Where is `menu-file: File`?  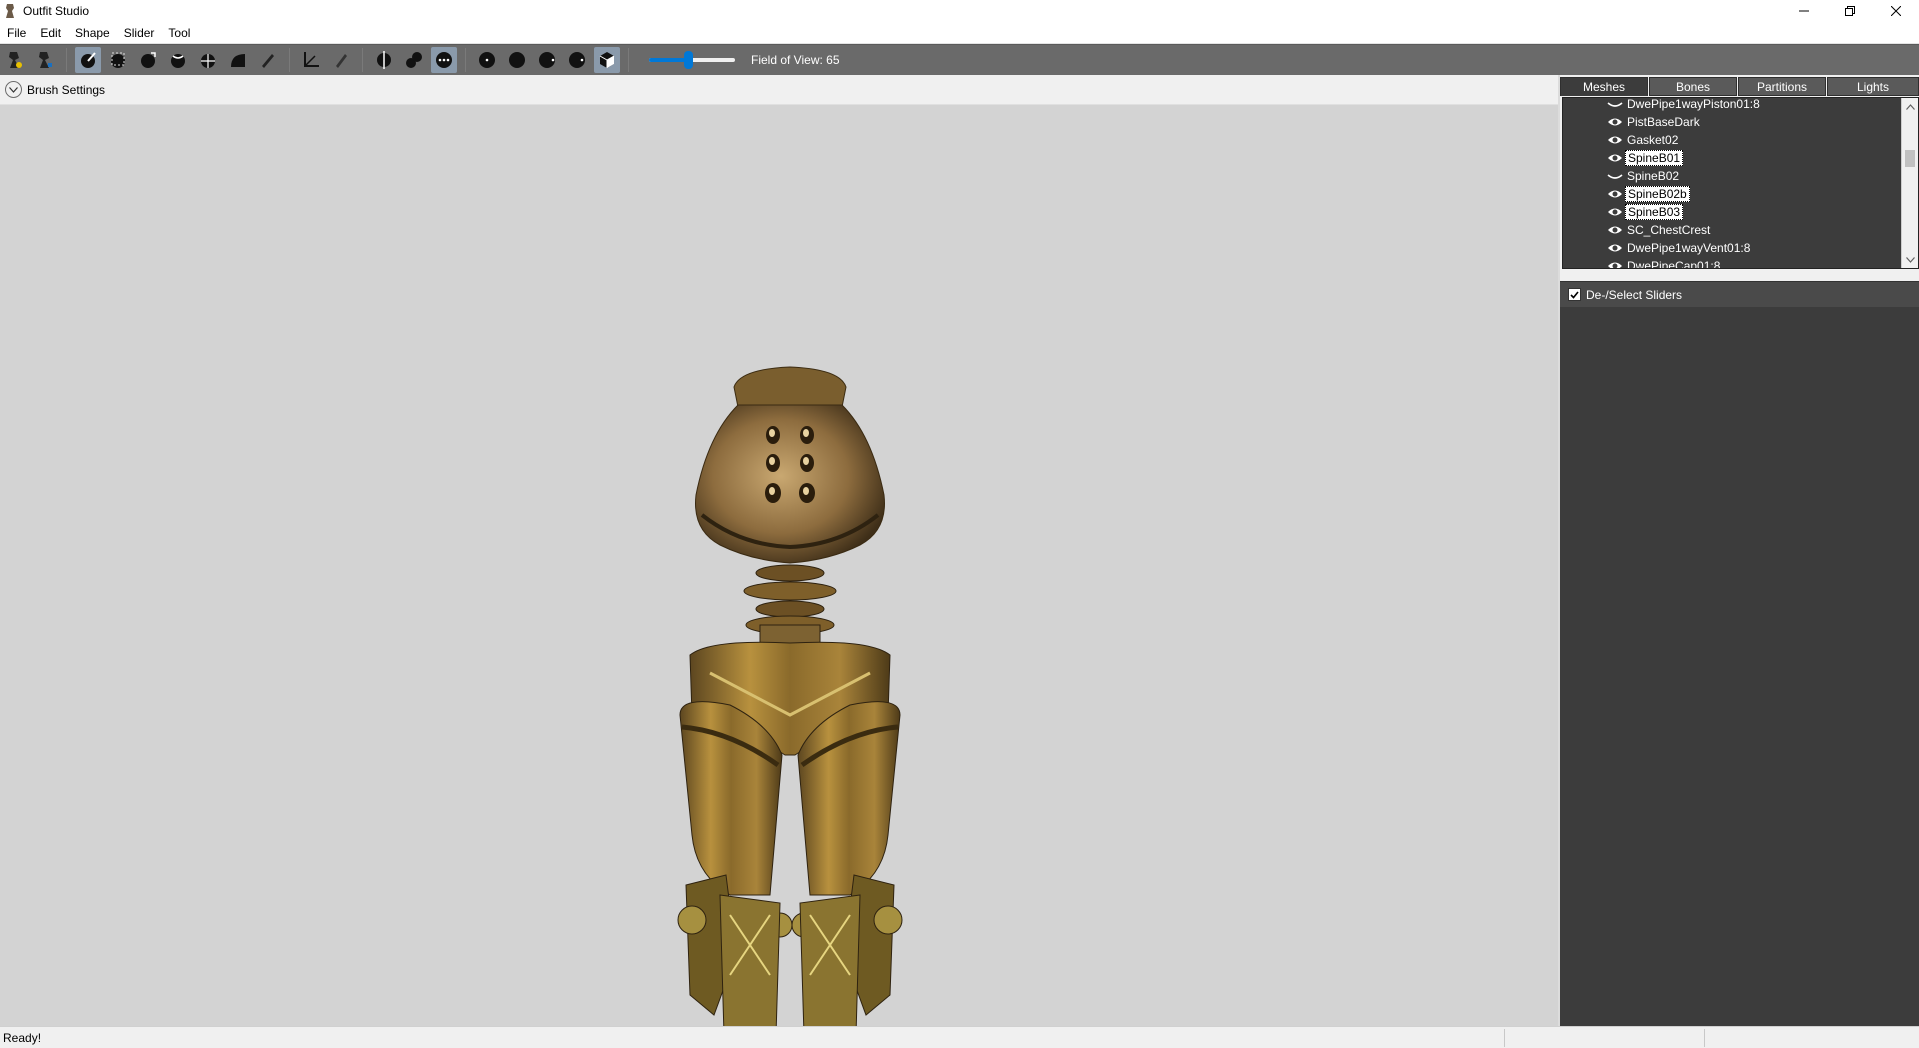
menu-file: File is located at coordinates (16, 33).